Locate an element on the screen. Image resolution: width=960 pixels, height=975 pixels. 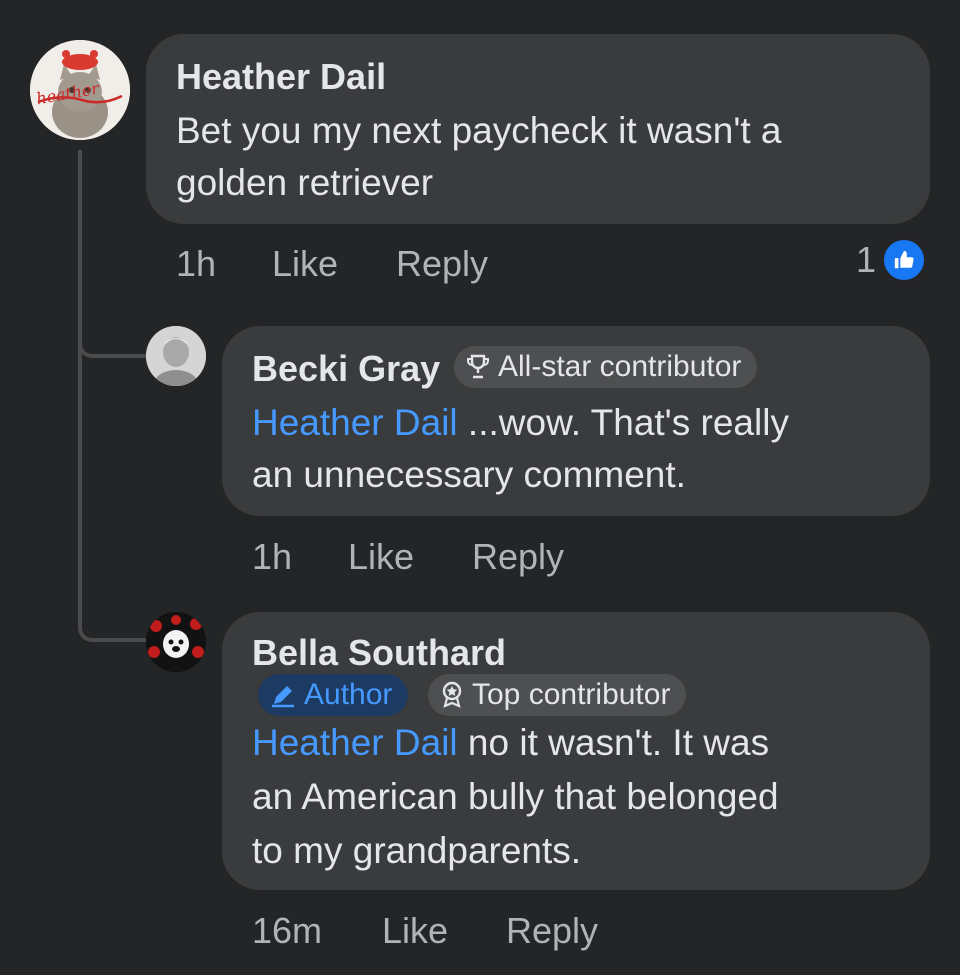
comment-text: to my grandparents. is located at coordinates (417, 850).